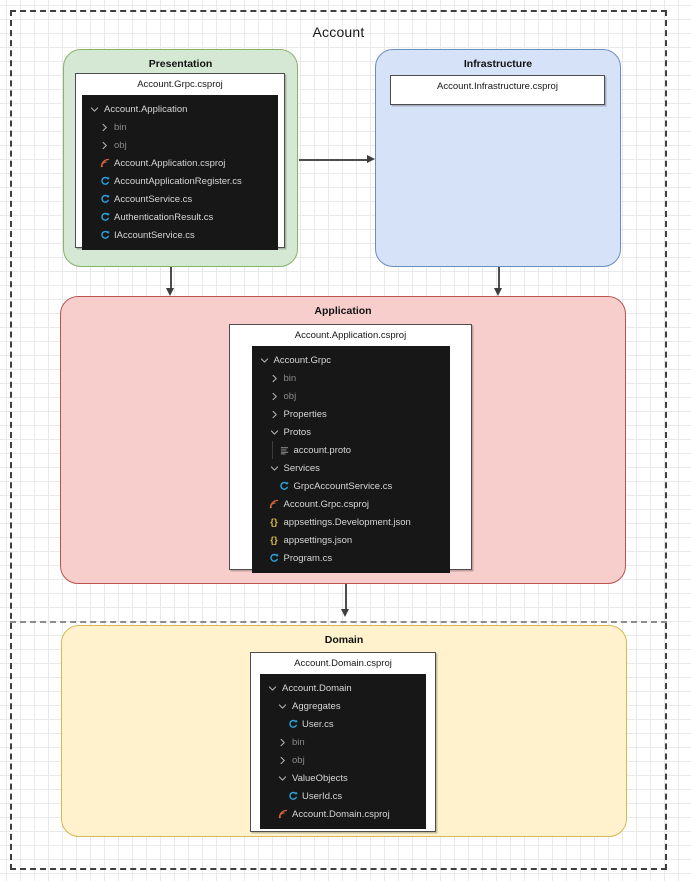  Describe the element at coordinates (171, 278) in the screenshot. I see `connector-presentation-to-application` at that location.